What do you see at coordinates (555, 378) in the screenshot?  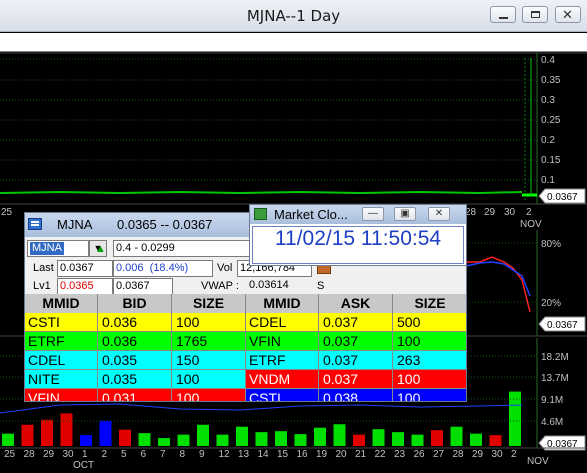 I see `volume-tick: 13.7M` at bounding box center [555, 378].